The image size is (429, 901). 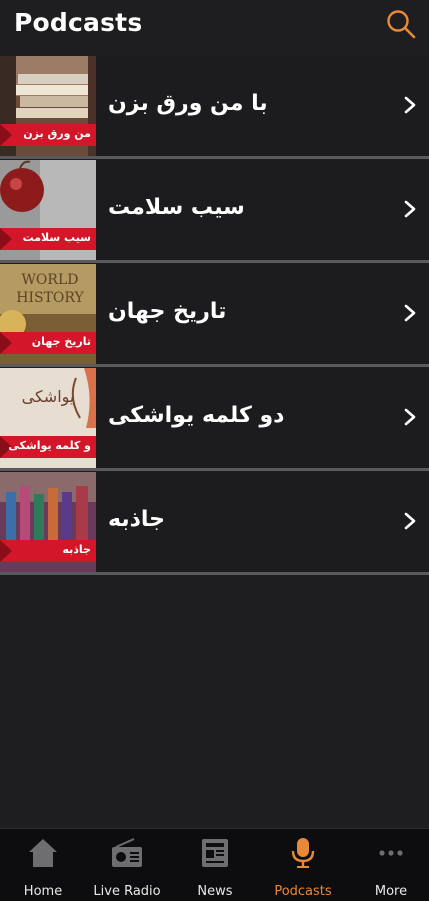 I want to click on tab-label: More, so click(x=391, y=891).